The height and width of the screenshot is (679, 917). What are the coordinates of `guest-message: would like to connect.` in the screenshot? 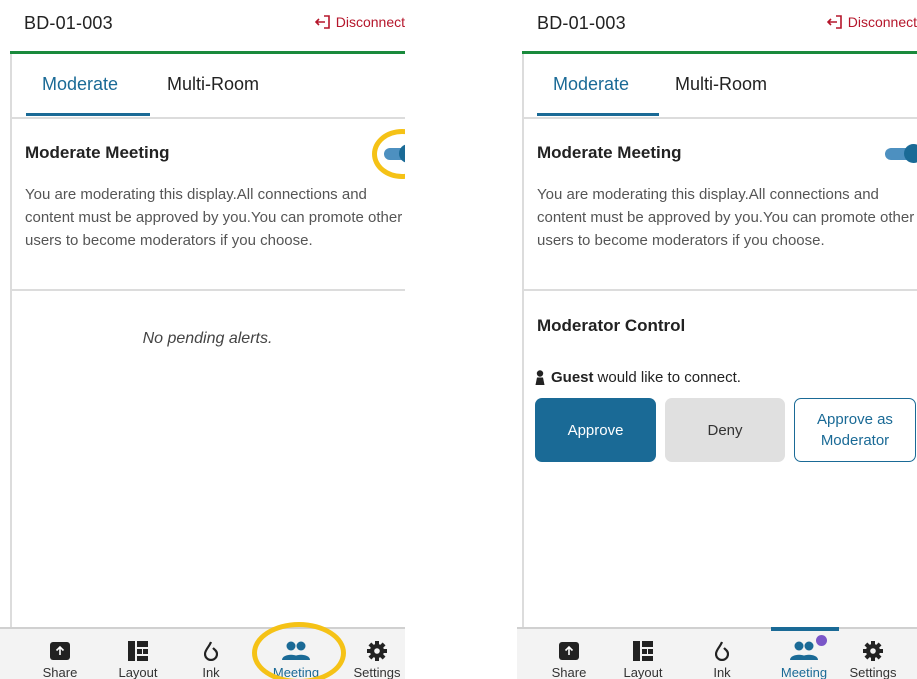 It's located at (669, 377).